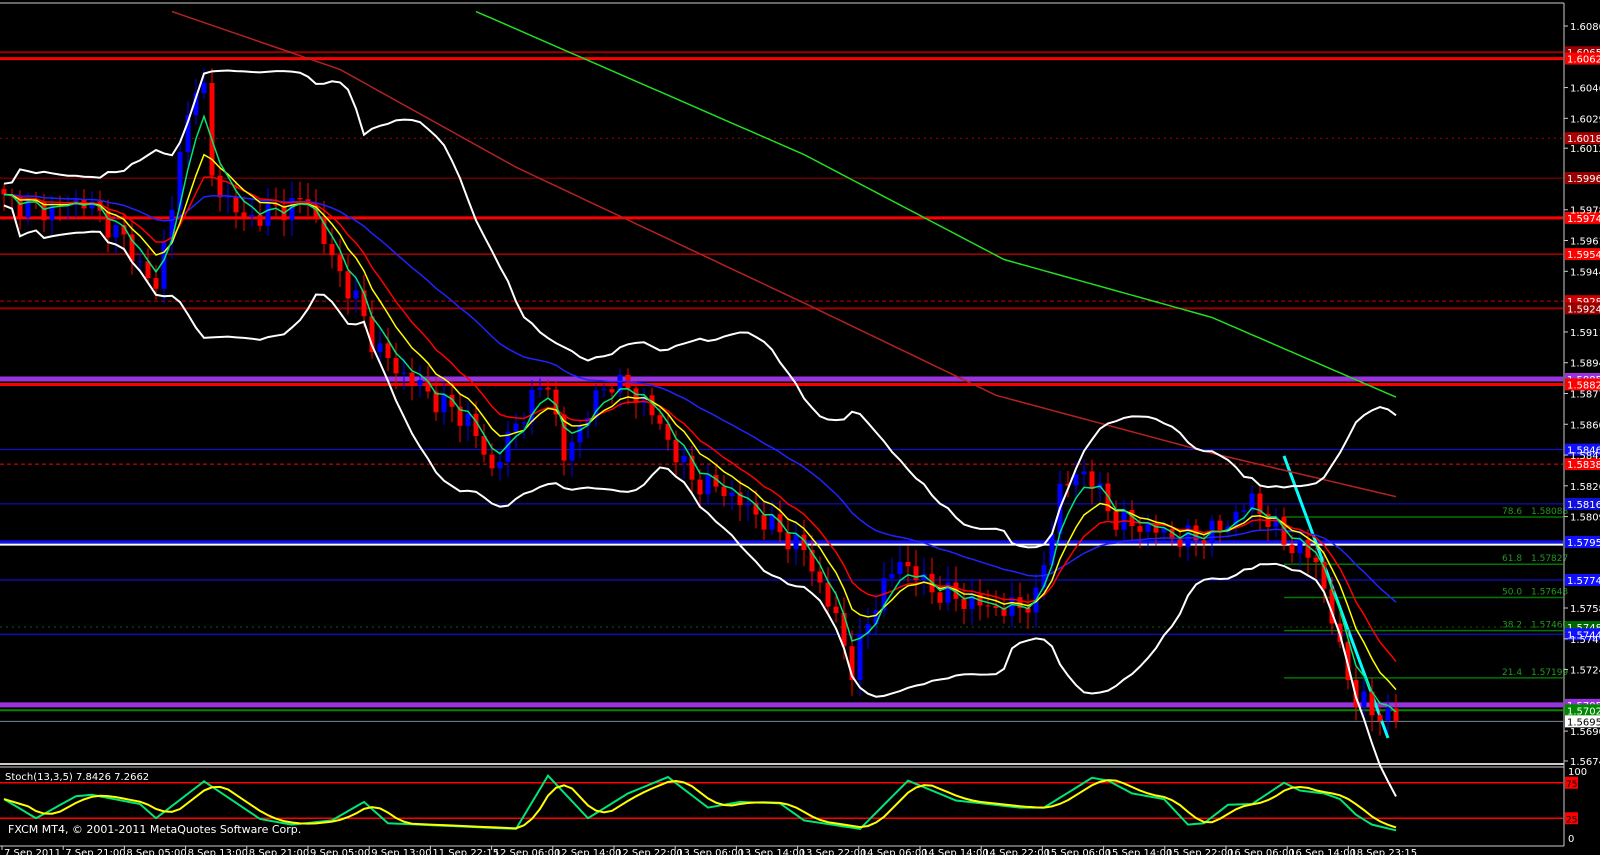 The height and width of the screenshot is (855, 1600). What do you see at coordinates (1512, 593) in the screenshot?
I see `fib-level-label: 50.0` at bounding box center [1512, 593].